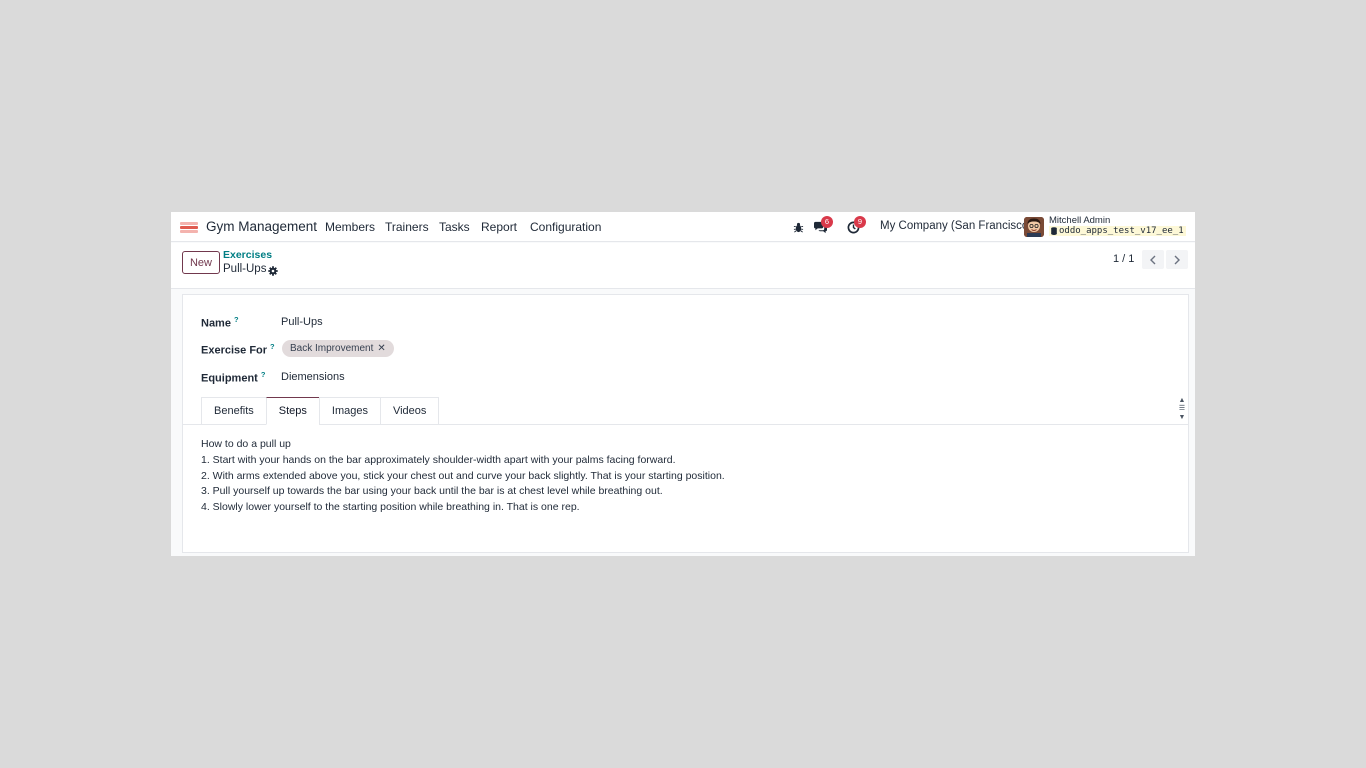 This screenshot has width=1366, height=768. I want to click on activities-badge: 9, so click(860, 222).